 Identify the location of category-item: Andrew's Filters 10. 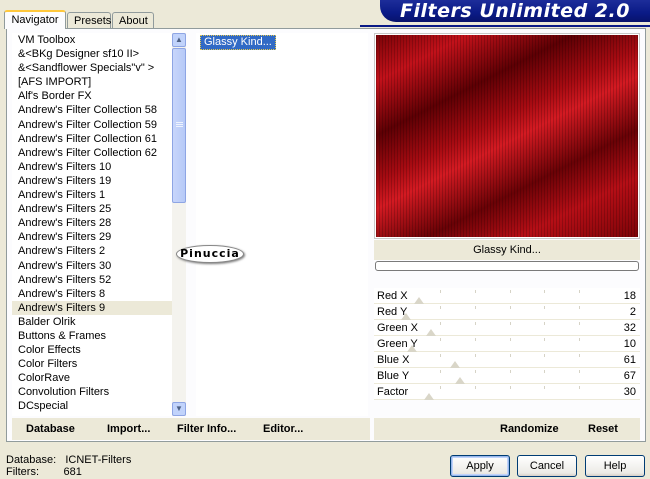
(92, 167).